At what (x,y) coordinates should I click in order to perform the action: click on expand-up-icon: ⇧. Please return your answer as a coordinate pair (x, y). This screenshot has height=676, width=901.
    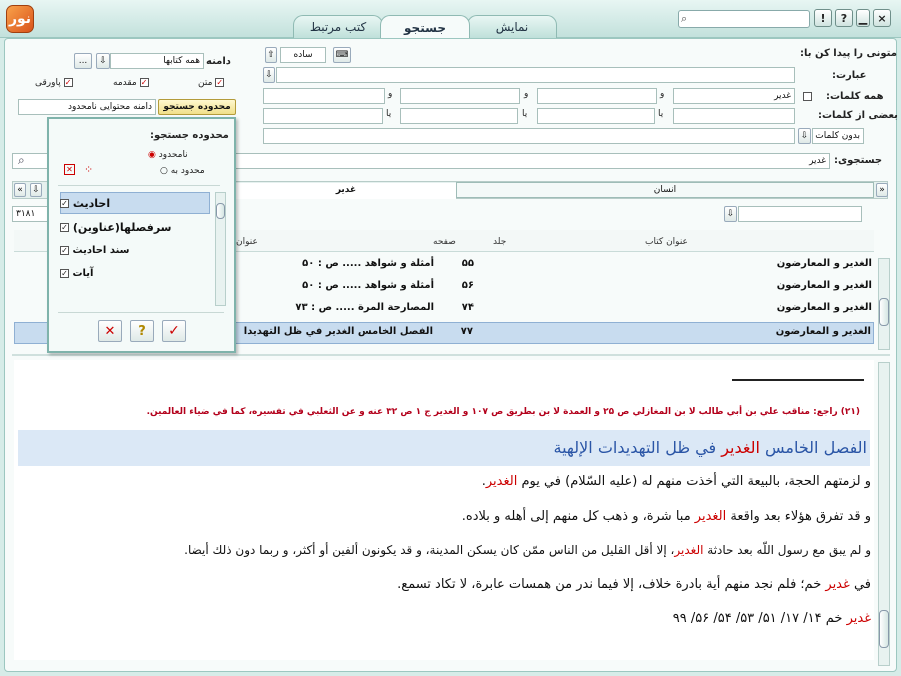
    Looking at the image, I should click on (271, 55).